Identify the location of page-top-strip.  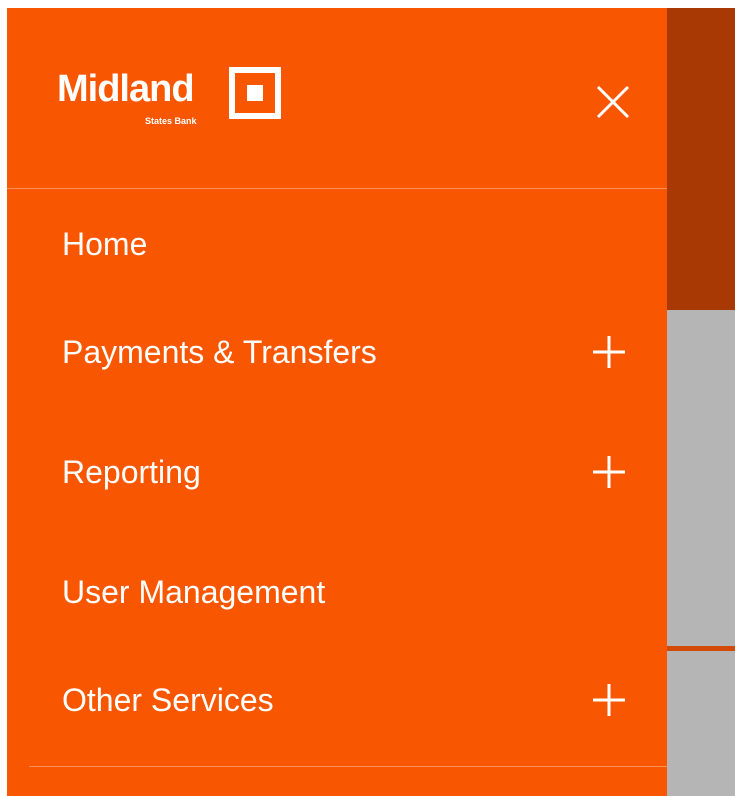
(367, 4).